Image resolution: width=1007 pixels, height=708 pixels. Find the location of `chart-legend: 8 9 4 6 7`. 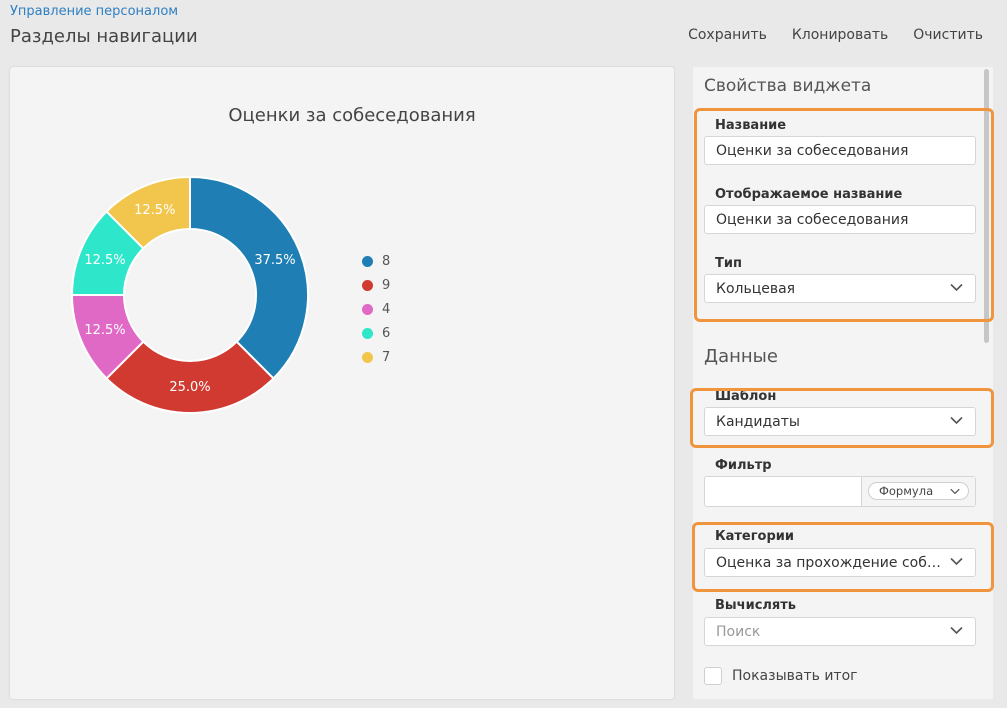

chart-legend: 8 9 4 6 7 is located at coordinates (376, 309).